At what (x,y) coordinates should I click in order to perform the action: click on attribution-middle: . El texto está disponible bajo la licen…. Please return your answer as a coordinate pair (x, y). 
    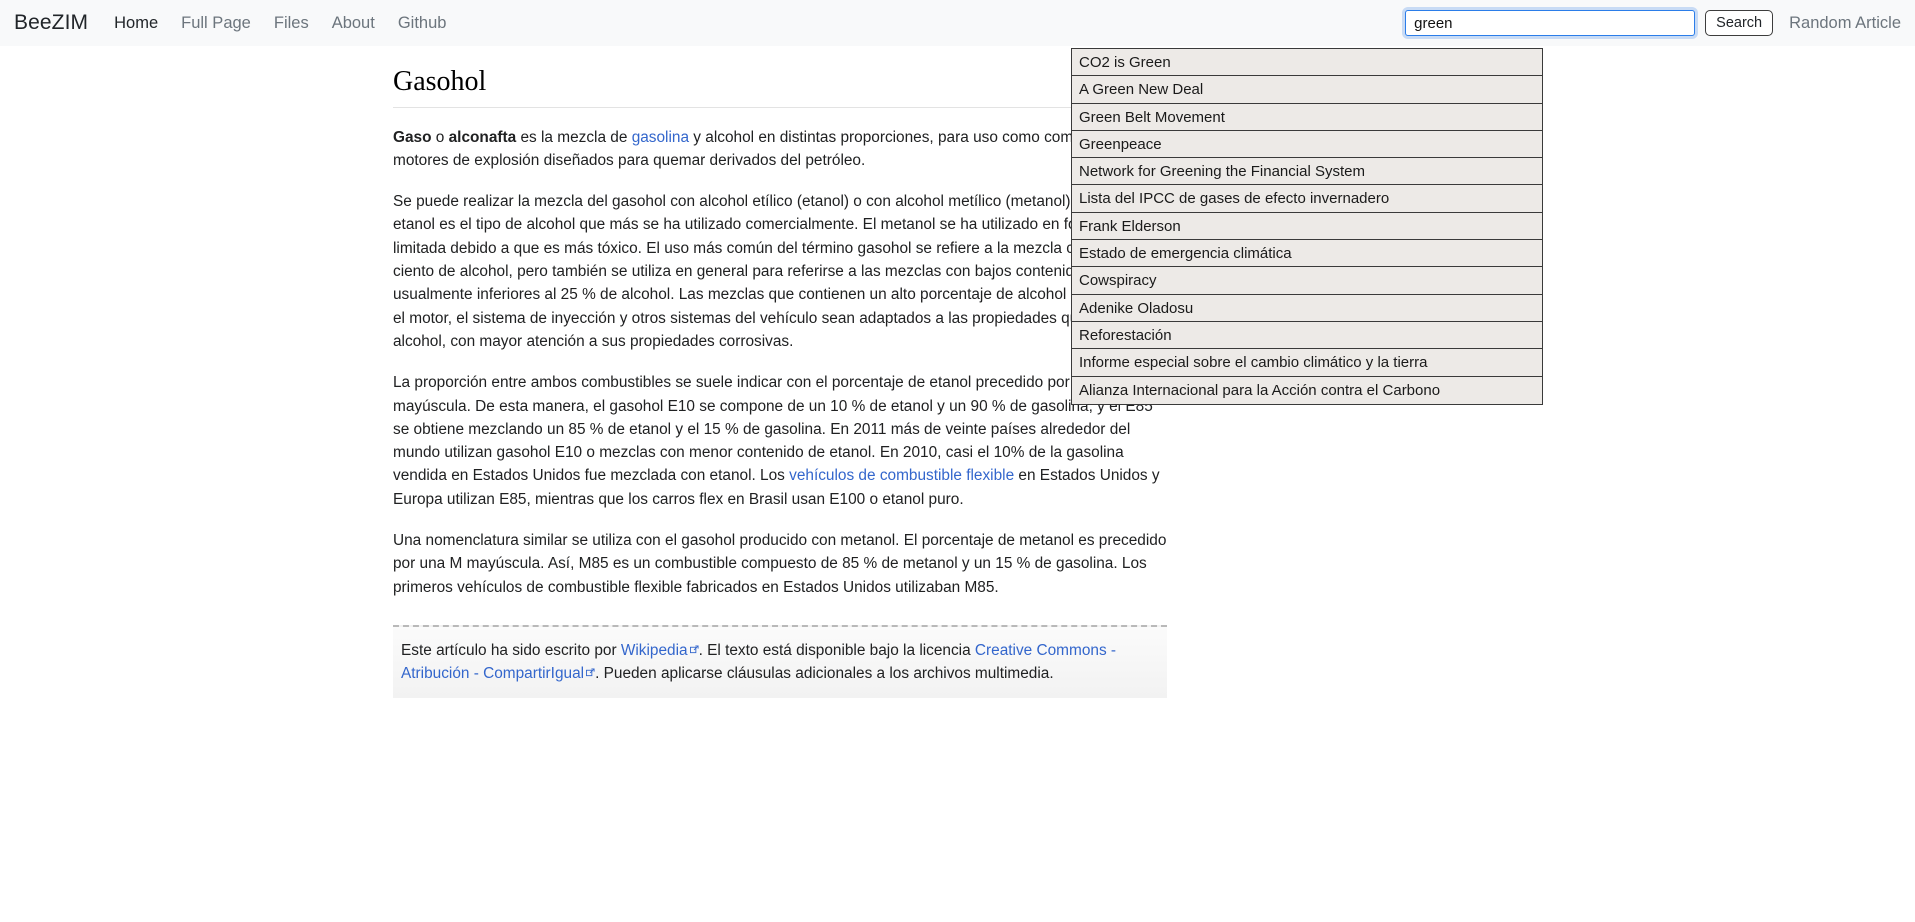
    Looking at the image, I should click on (836, 650).